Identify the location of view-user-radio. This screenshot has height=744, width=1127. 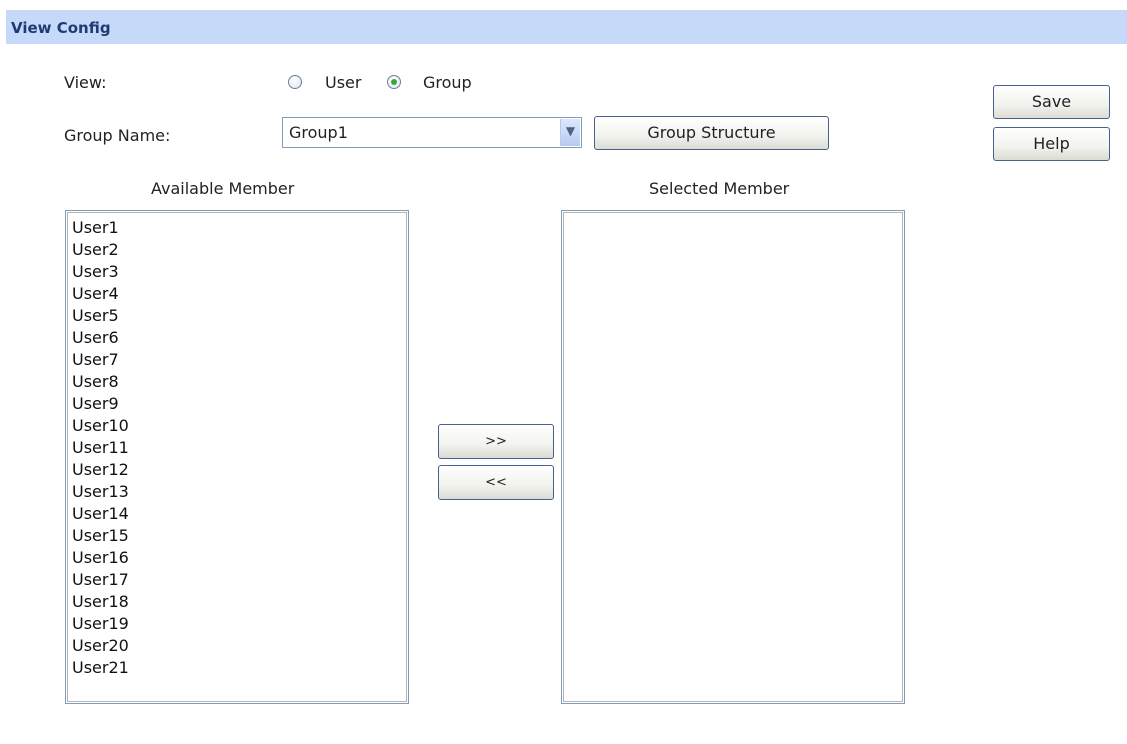
(295, 82).